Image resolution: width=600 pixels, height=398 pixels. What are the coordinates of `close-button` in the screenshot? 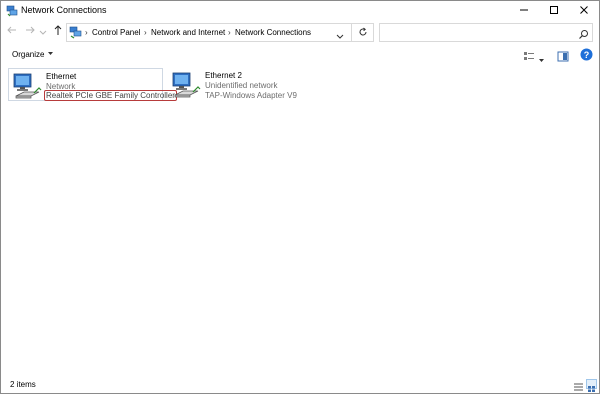 It's located at (584, 11).